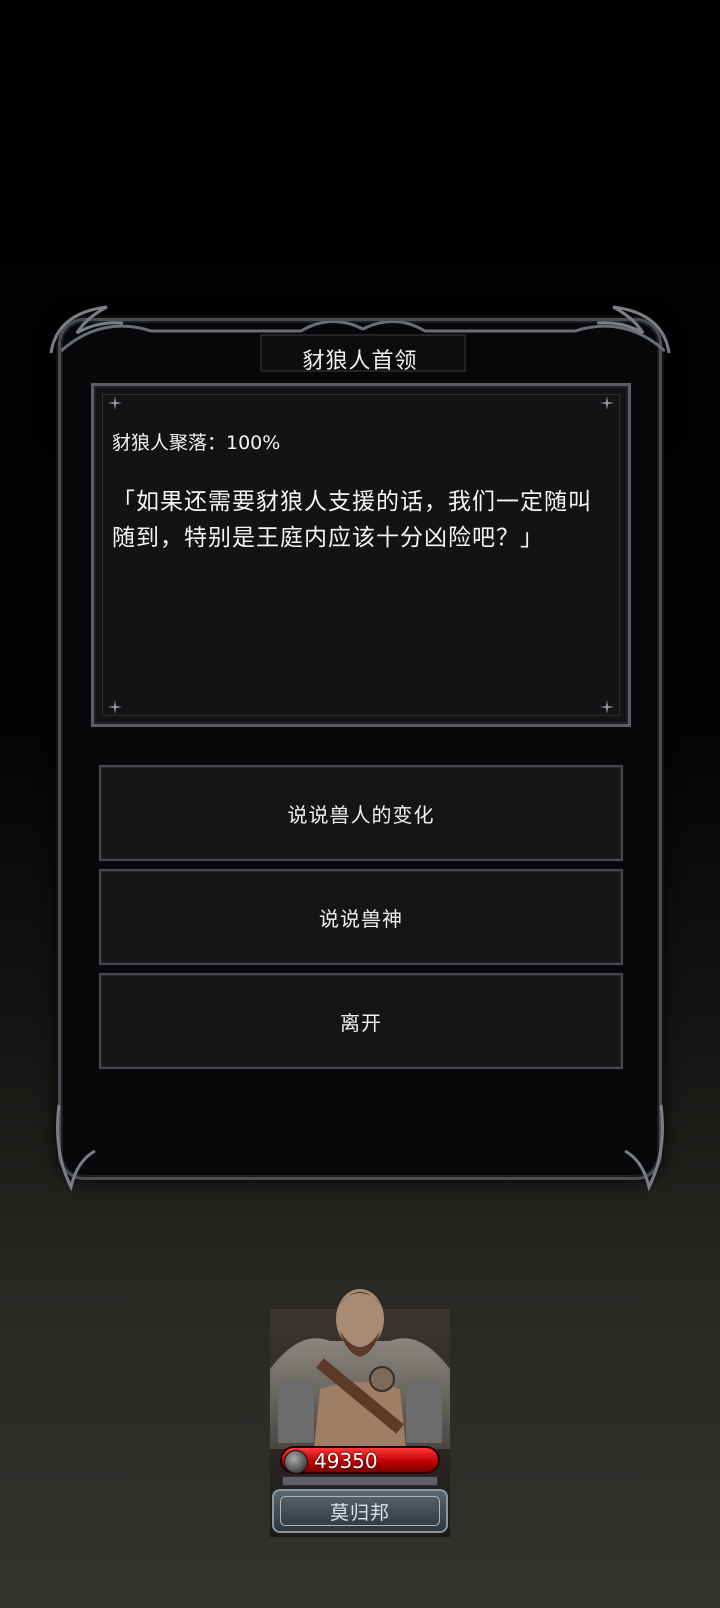 The height and width of the screenshot is (1608, 720). Describe the element at coordinates (360, 1481) in the screenshot. I see `hero-sub-bar` at that location.